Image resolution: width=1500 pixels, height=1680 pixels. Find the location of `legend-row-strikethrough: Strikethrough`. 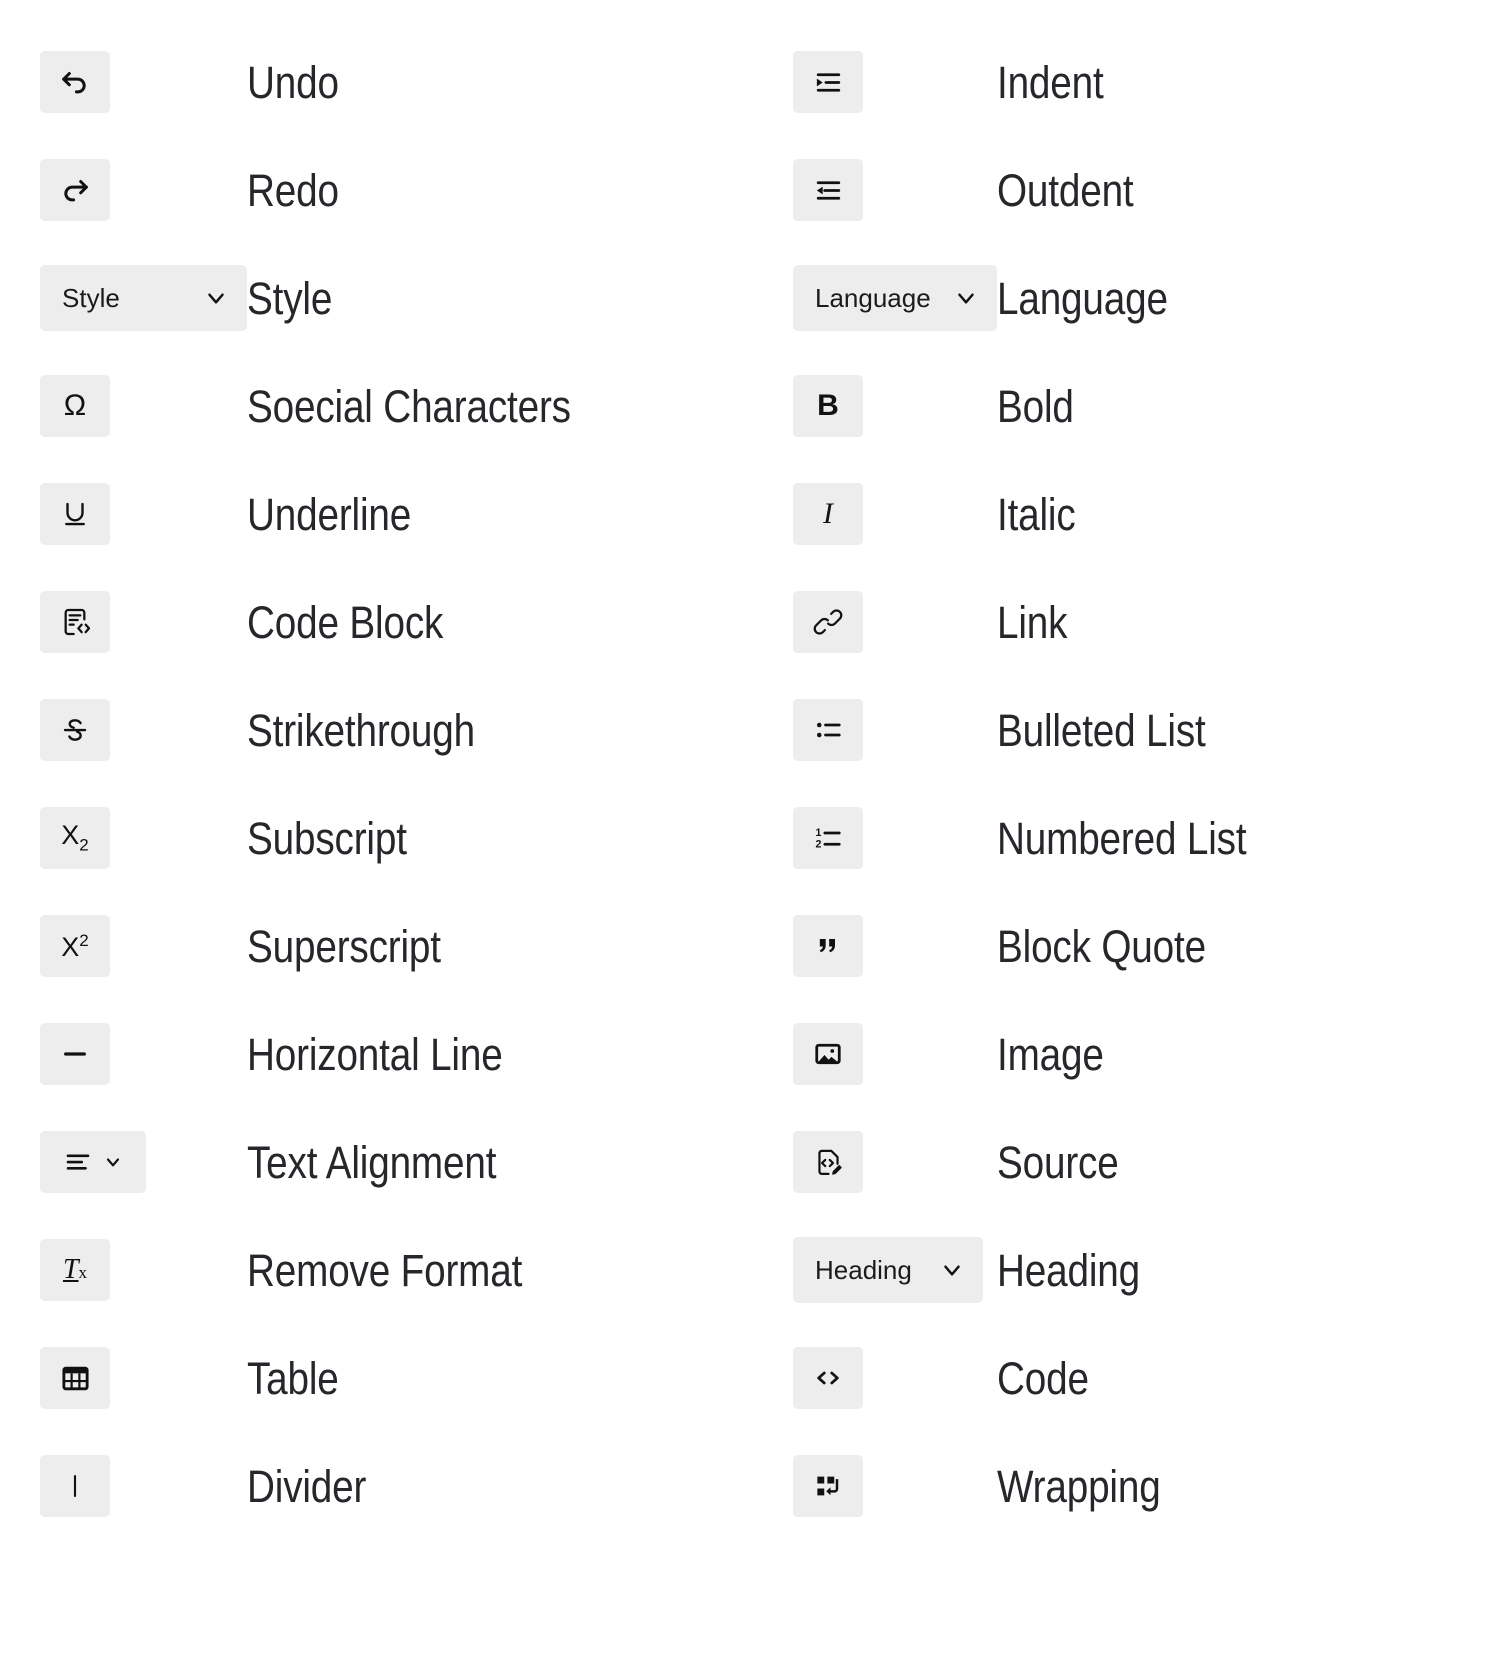

legend-row-strikethrough: Strikethrough is located at coordinates (375, 730).